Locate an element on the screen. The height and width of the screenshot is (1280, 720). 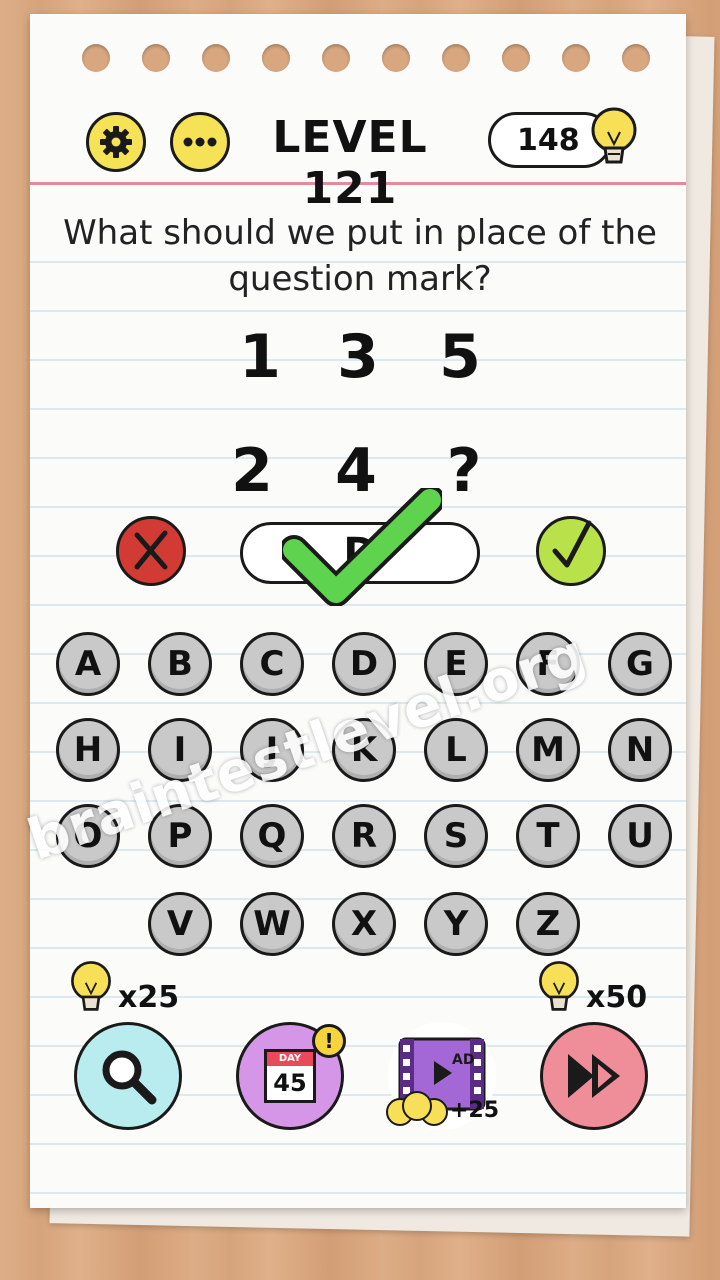
key-a: A is located at coordinates (88, 664).